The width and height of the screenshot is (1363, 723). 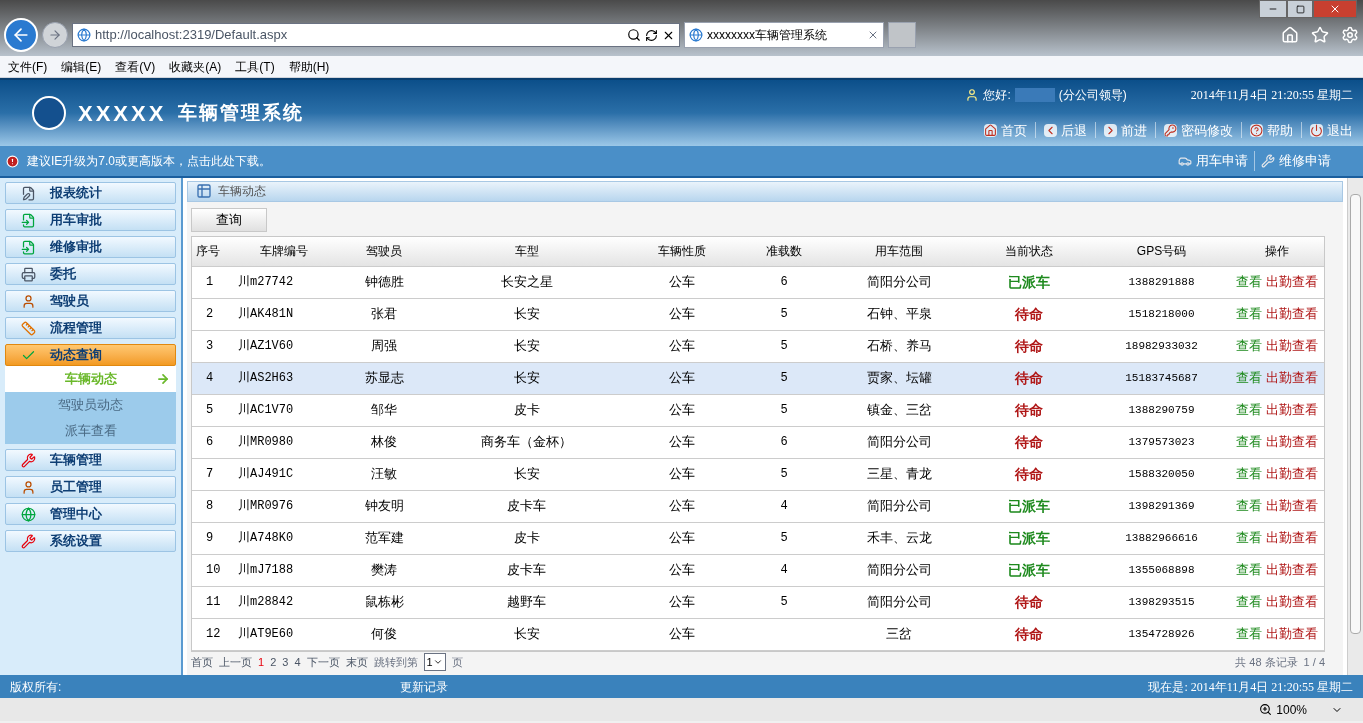 I want to click on refresh-icon, so click(x=651, y=35).